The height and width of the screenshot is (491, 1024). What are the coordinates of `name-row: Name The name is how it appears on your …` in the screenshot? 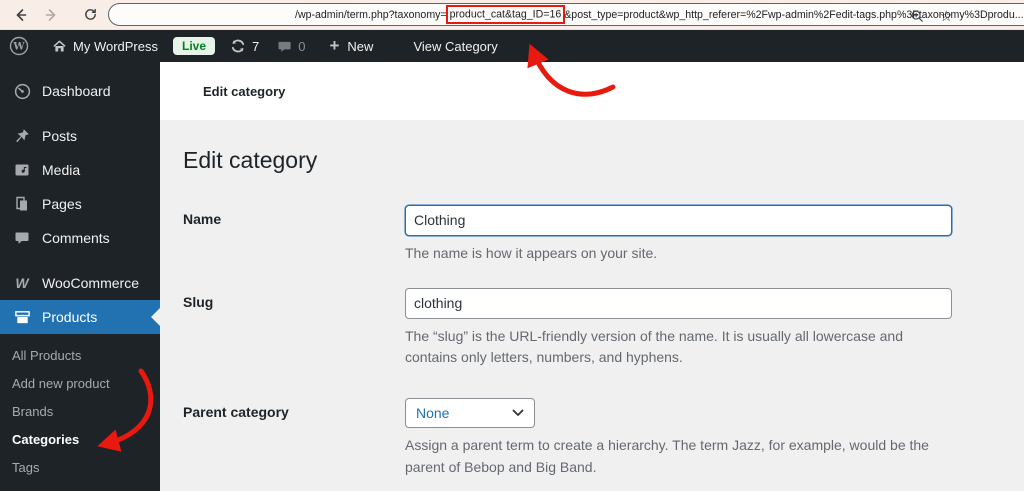 It's located at (588, 234).